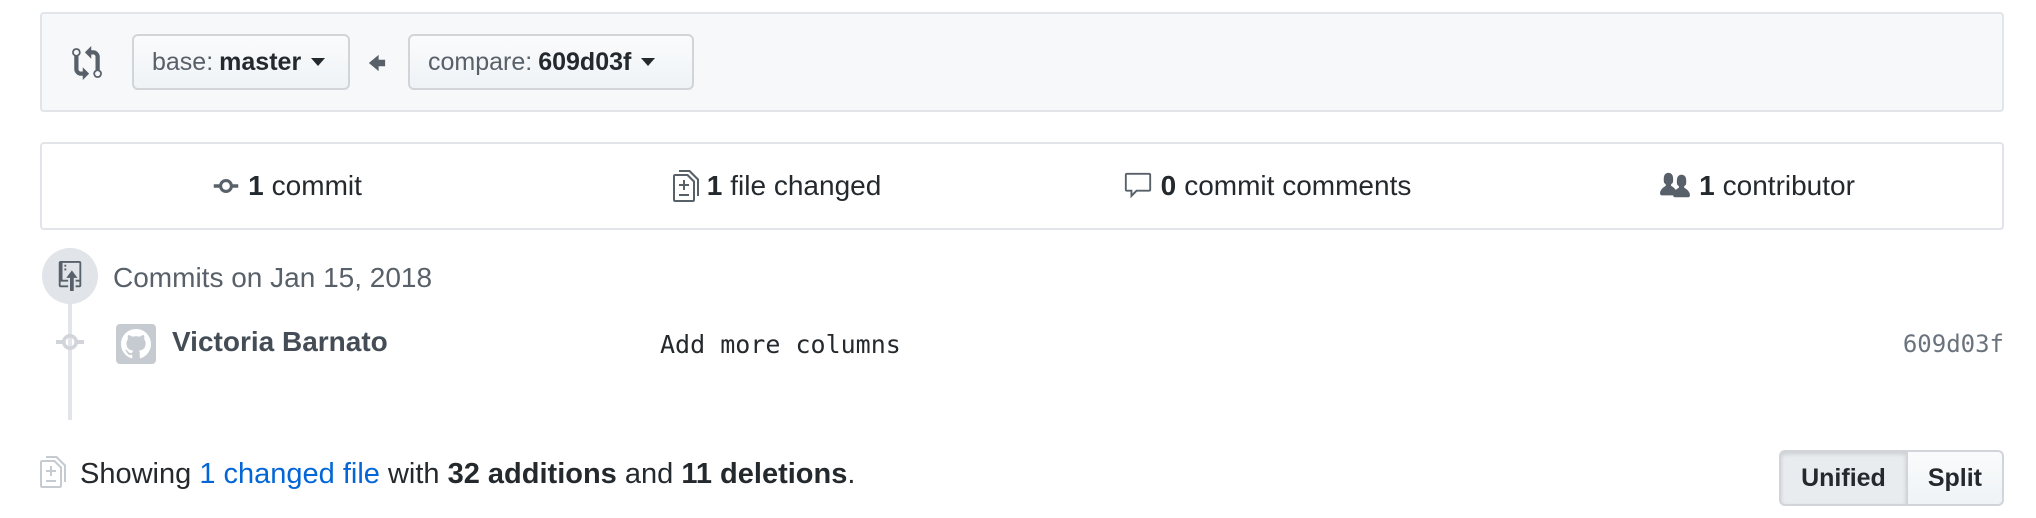 Image resolution: width=2036 pixels, height=518 pixels. What do you see at coordinates (851, 474) in the screenshot?
I see `period-text: .` at bounding box center [851, 474].